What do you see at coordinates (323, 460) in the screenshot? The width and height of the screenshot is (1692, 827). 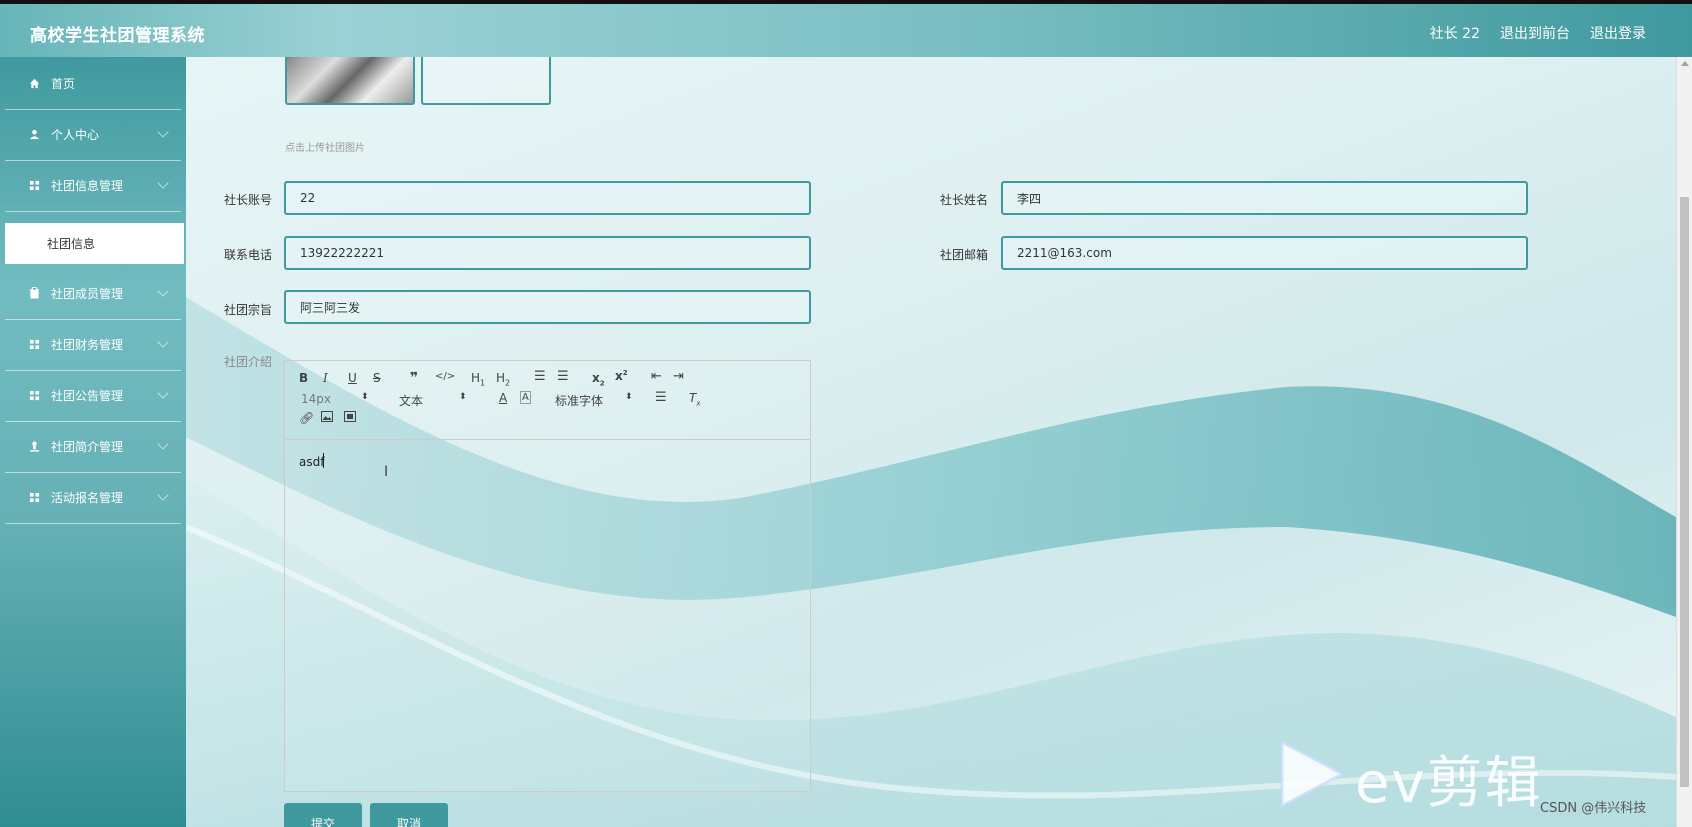 I see `text-caret` at bounding box center [323, 460].